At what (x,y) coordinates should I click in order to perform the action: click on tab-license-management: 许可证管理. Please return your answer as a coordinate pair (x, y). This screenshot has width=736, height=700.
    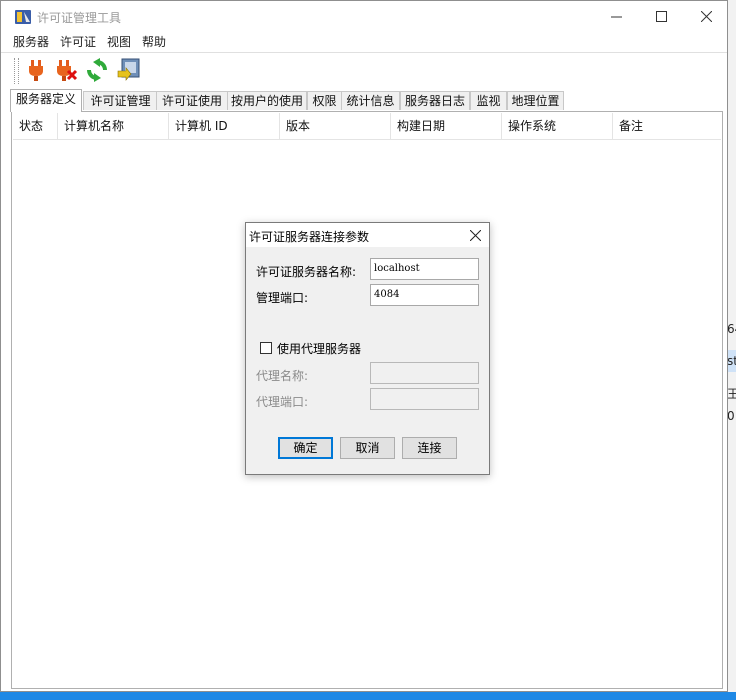
    Looking at the image, I should click on (120, 100).